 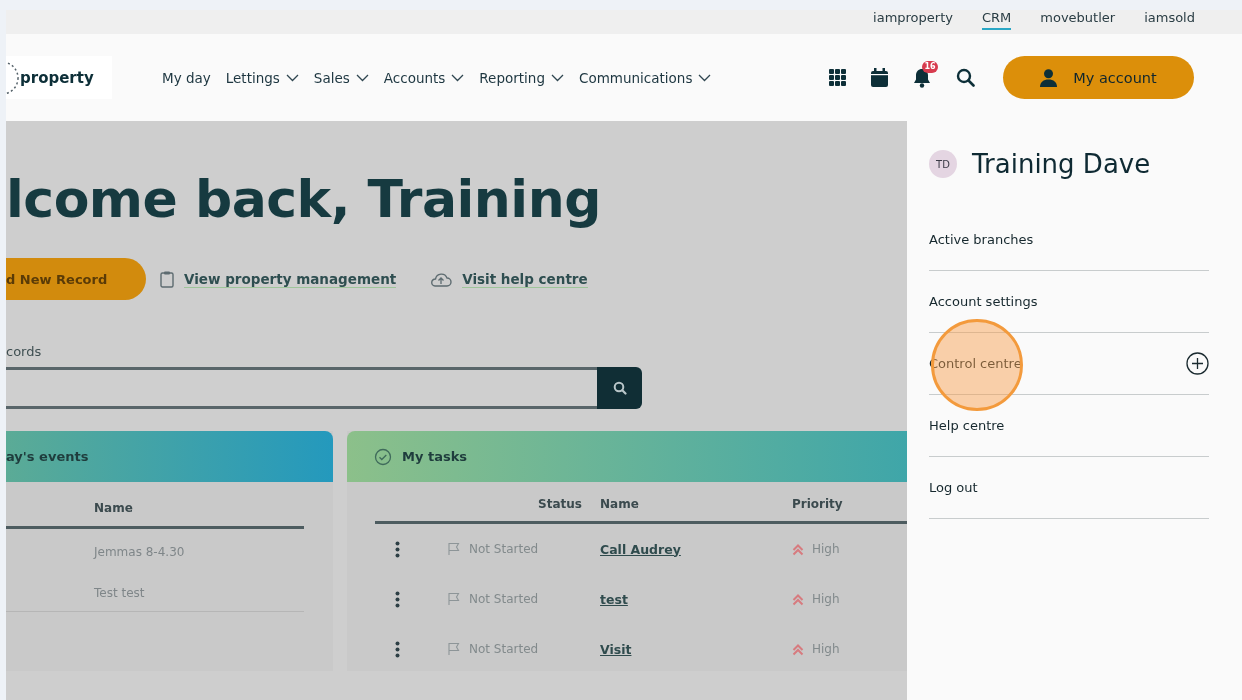 What do you see at coordinates (943, 164) in the screenshot?
I see `user-avatar: TD` at bounding box center [943, 164].